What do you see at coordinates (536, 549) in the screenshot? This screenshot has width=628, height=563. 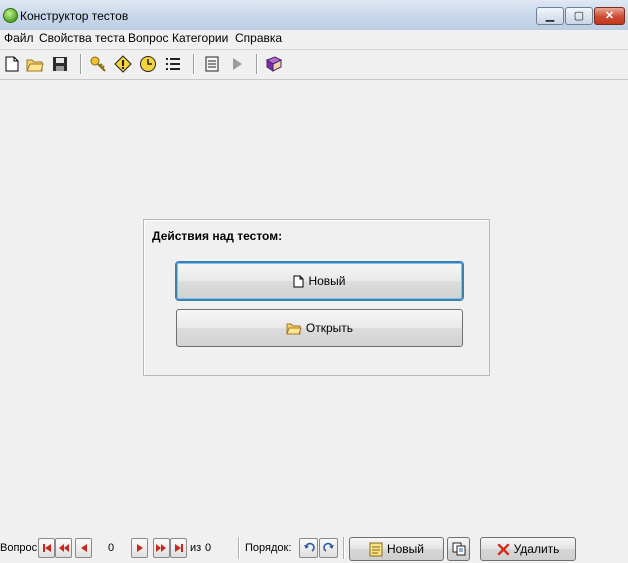 I see `delete-question-label: Удалить` at bounding box center [536, 549].